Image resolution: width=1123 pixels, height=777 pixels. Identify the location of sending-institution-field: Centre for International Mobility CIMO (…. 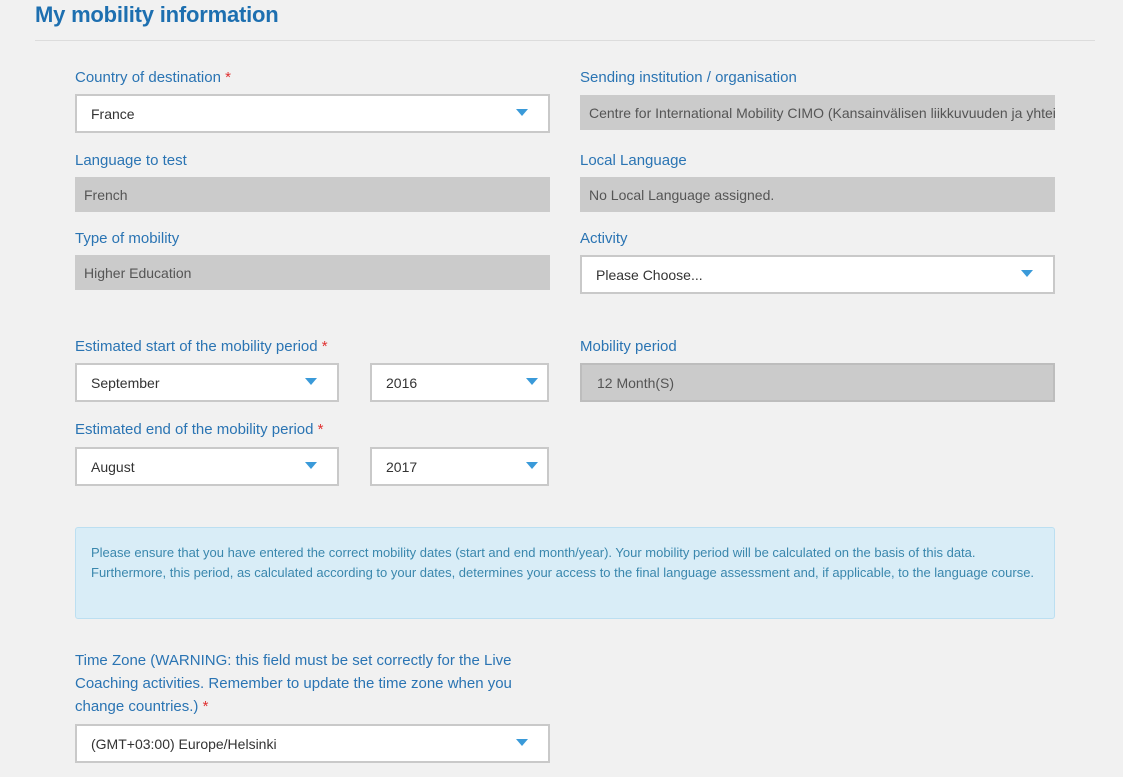
(817, 112).